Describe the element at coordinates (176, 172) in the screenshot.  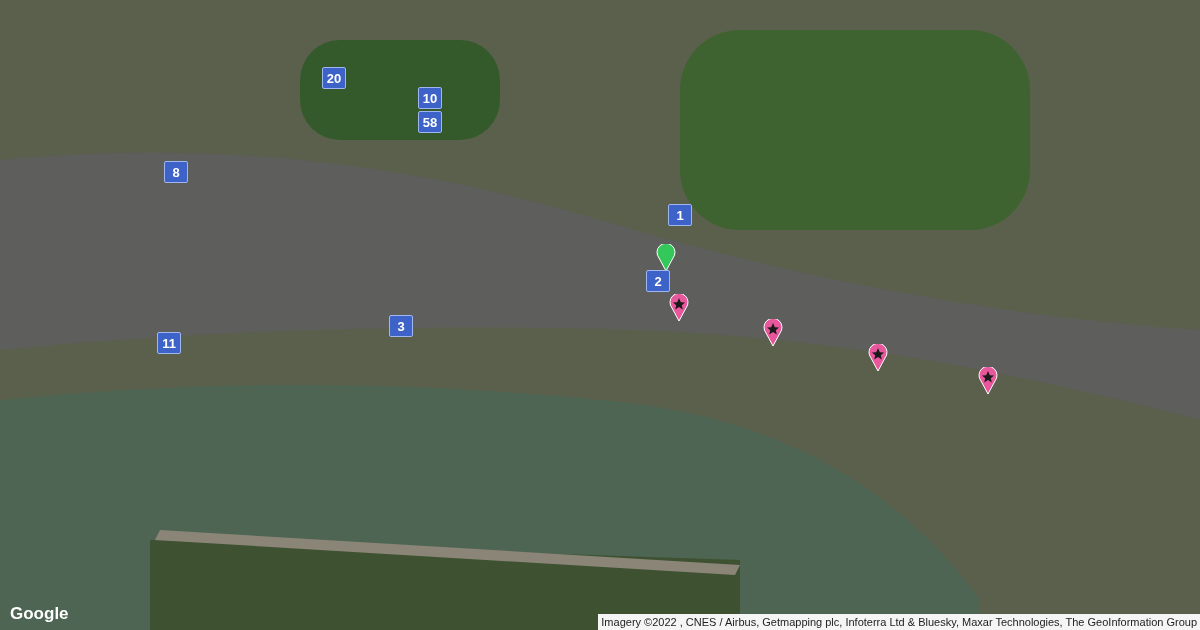
I see `numbered-map-marker: 8` at that location.